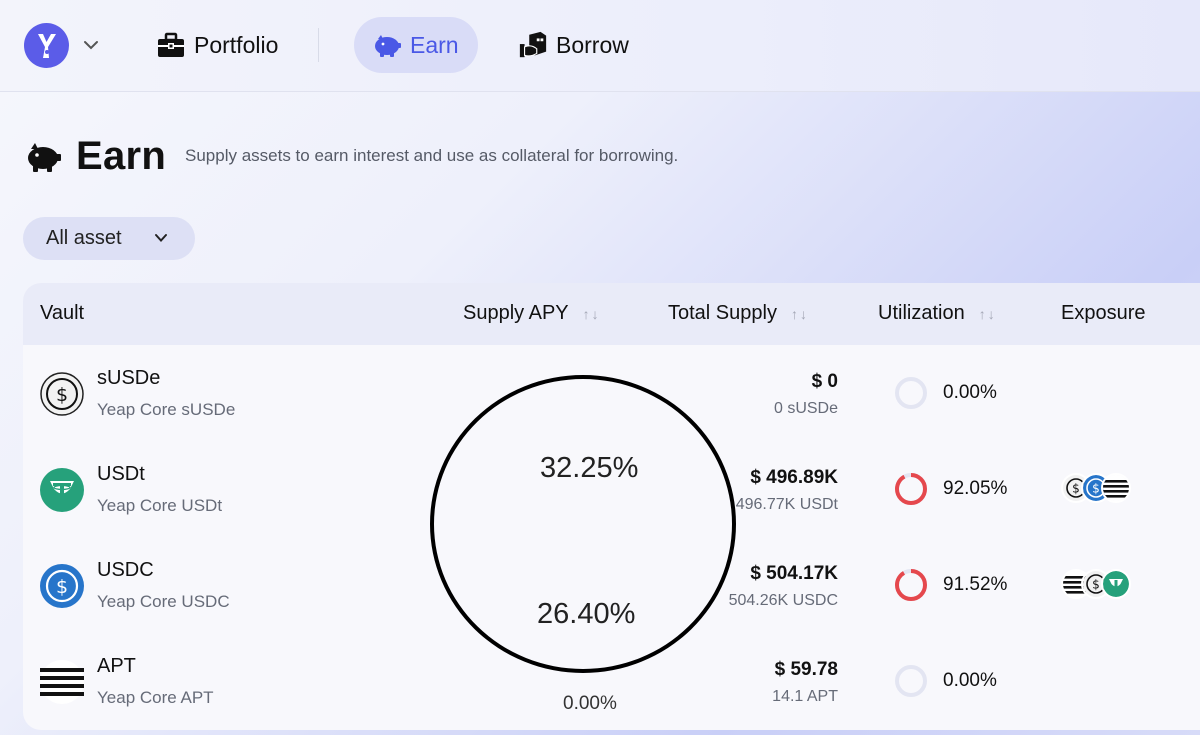  What do you see at coordinates (722, 313) in the screenshot?
I see `column-supply-label: Total Supply` at bounding box center [722, 313].